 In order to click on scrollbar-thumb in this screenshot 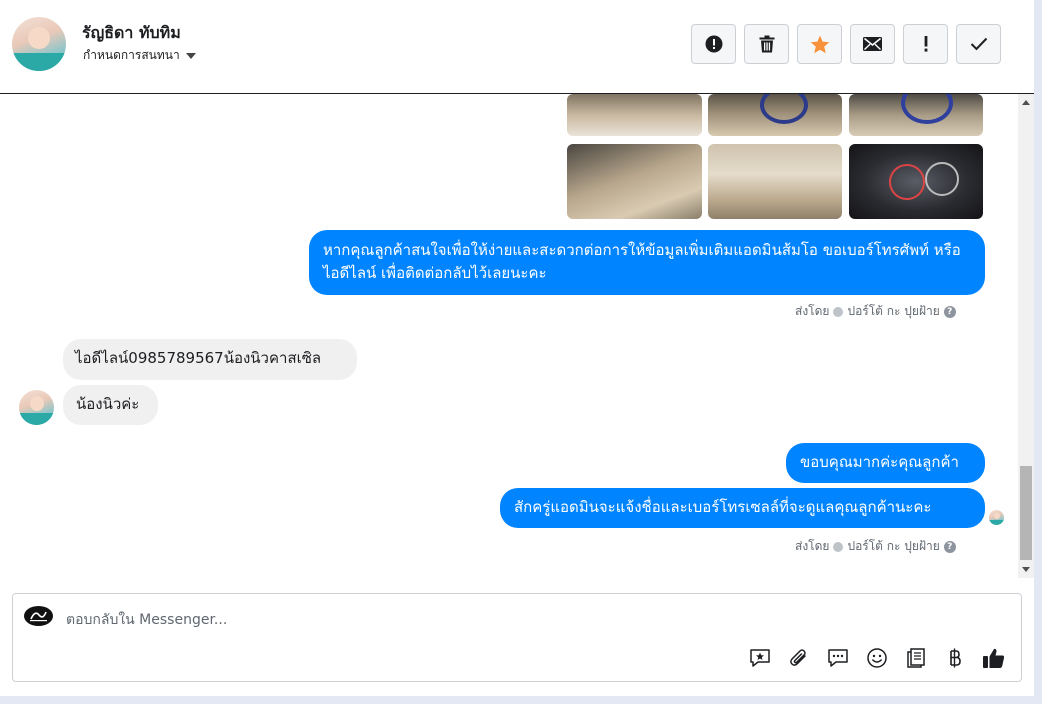, I will do `click(1026, 513)`.